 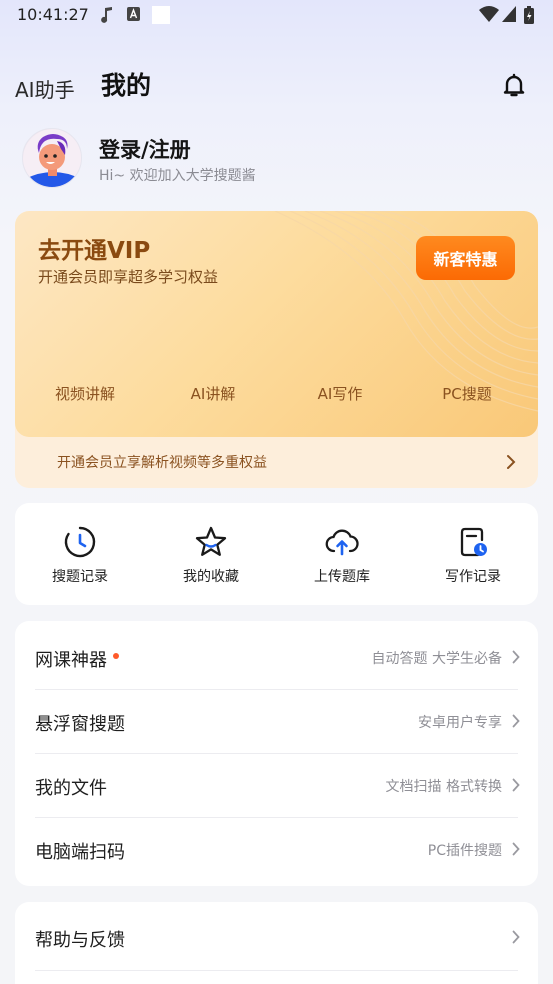 I want to click on avatar, so click(x=52, y=158).